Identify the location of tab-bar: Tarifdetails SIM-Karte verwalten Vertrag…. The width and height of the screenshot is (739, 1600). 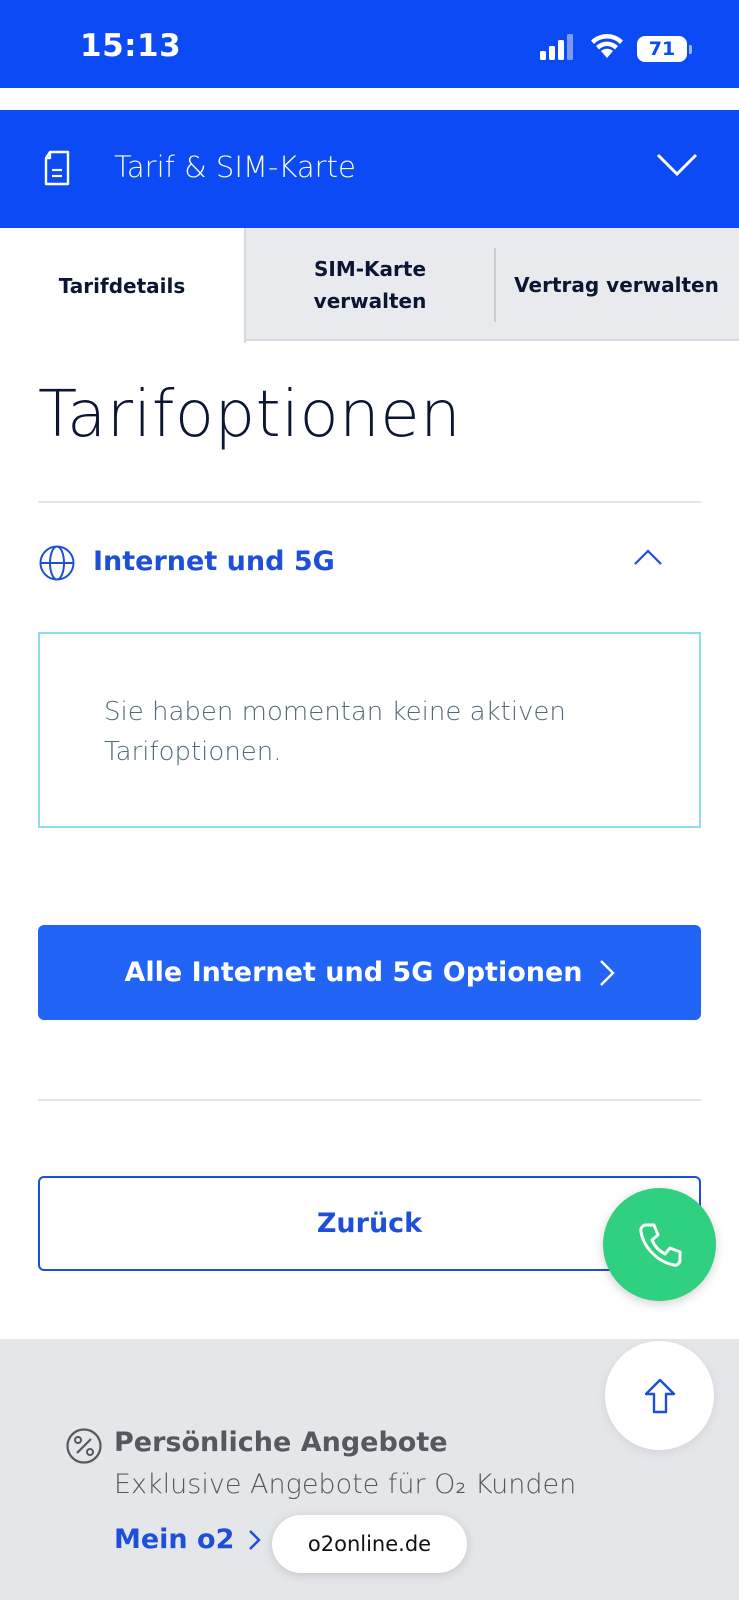
(369, 285).